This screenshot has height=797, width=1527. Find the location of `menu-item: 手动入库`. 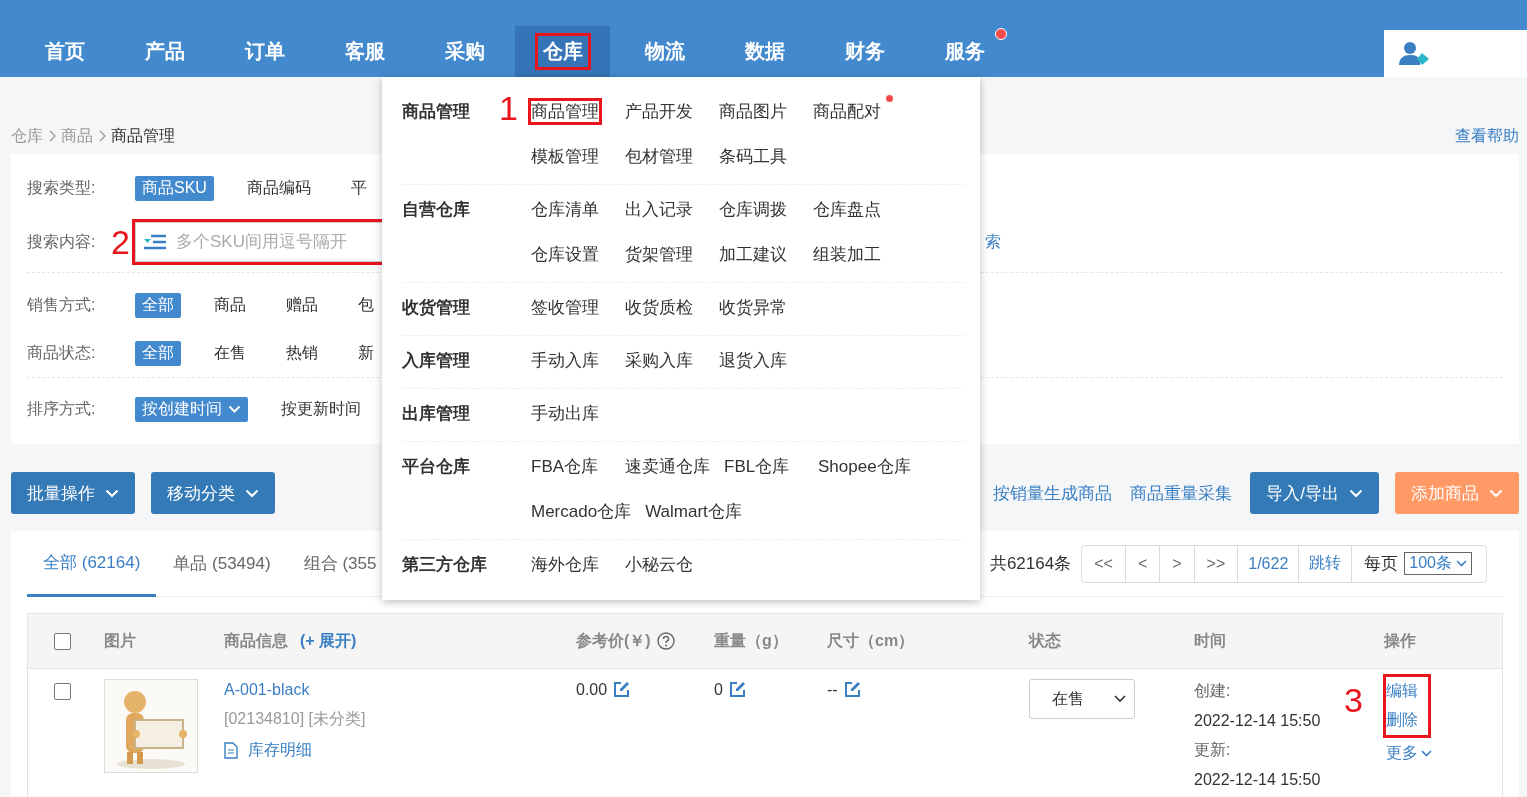

menu-item: 手动入库 is located at coordinates (565, 360).